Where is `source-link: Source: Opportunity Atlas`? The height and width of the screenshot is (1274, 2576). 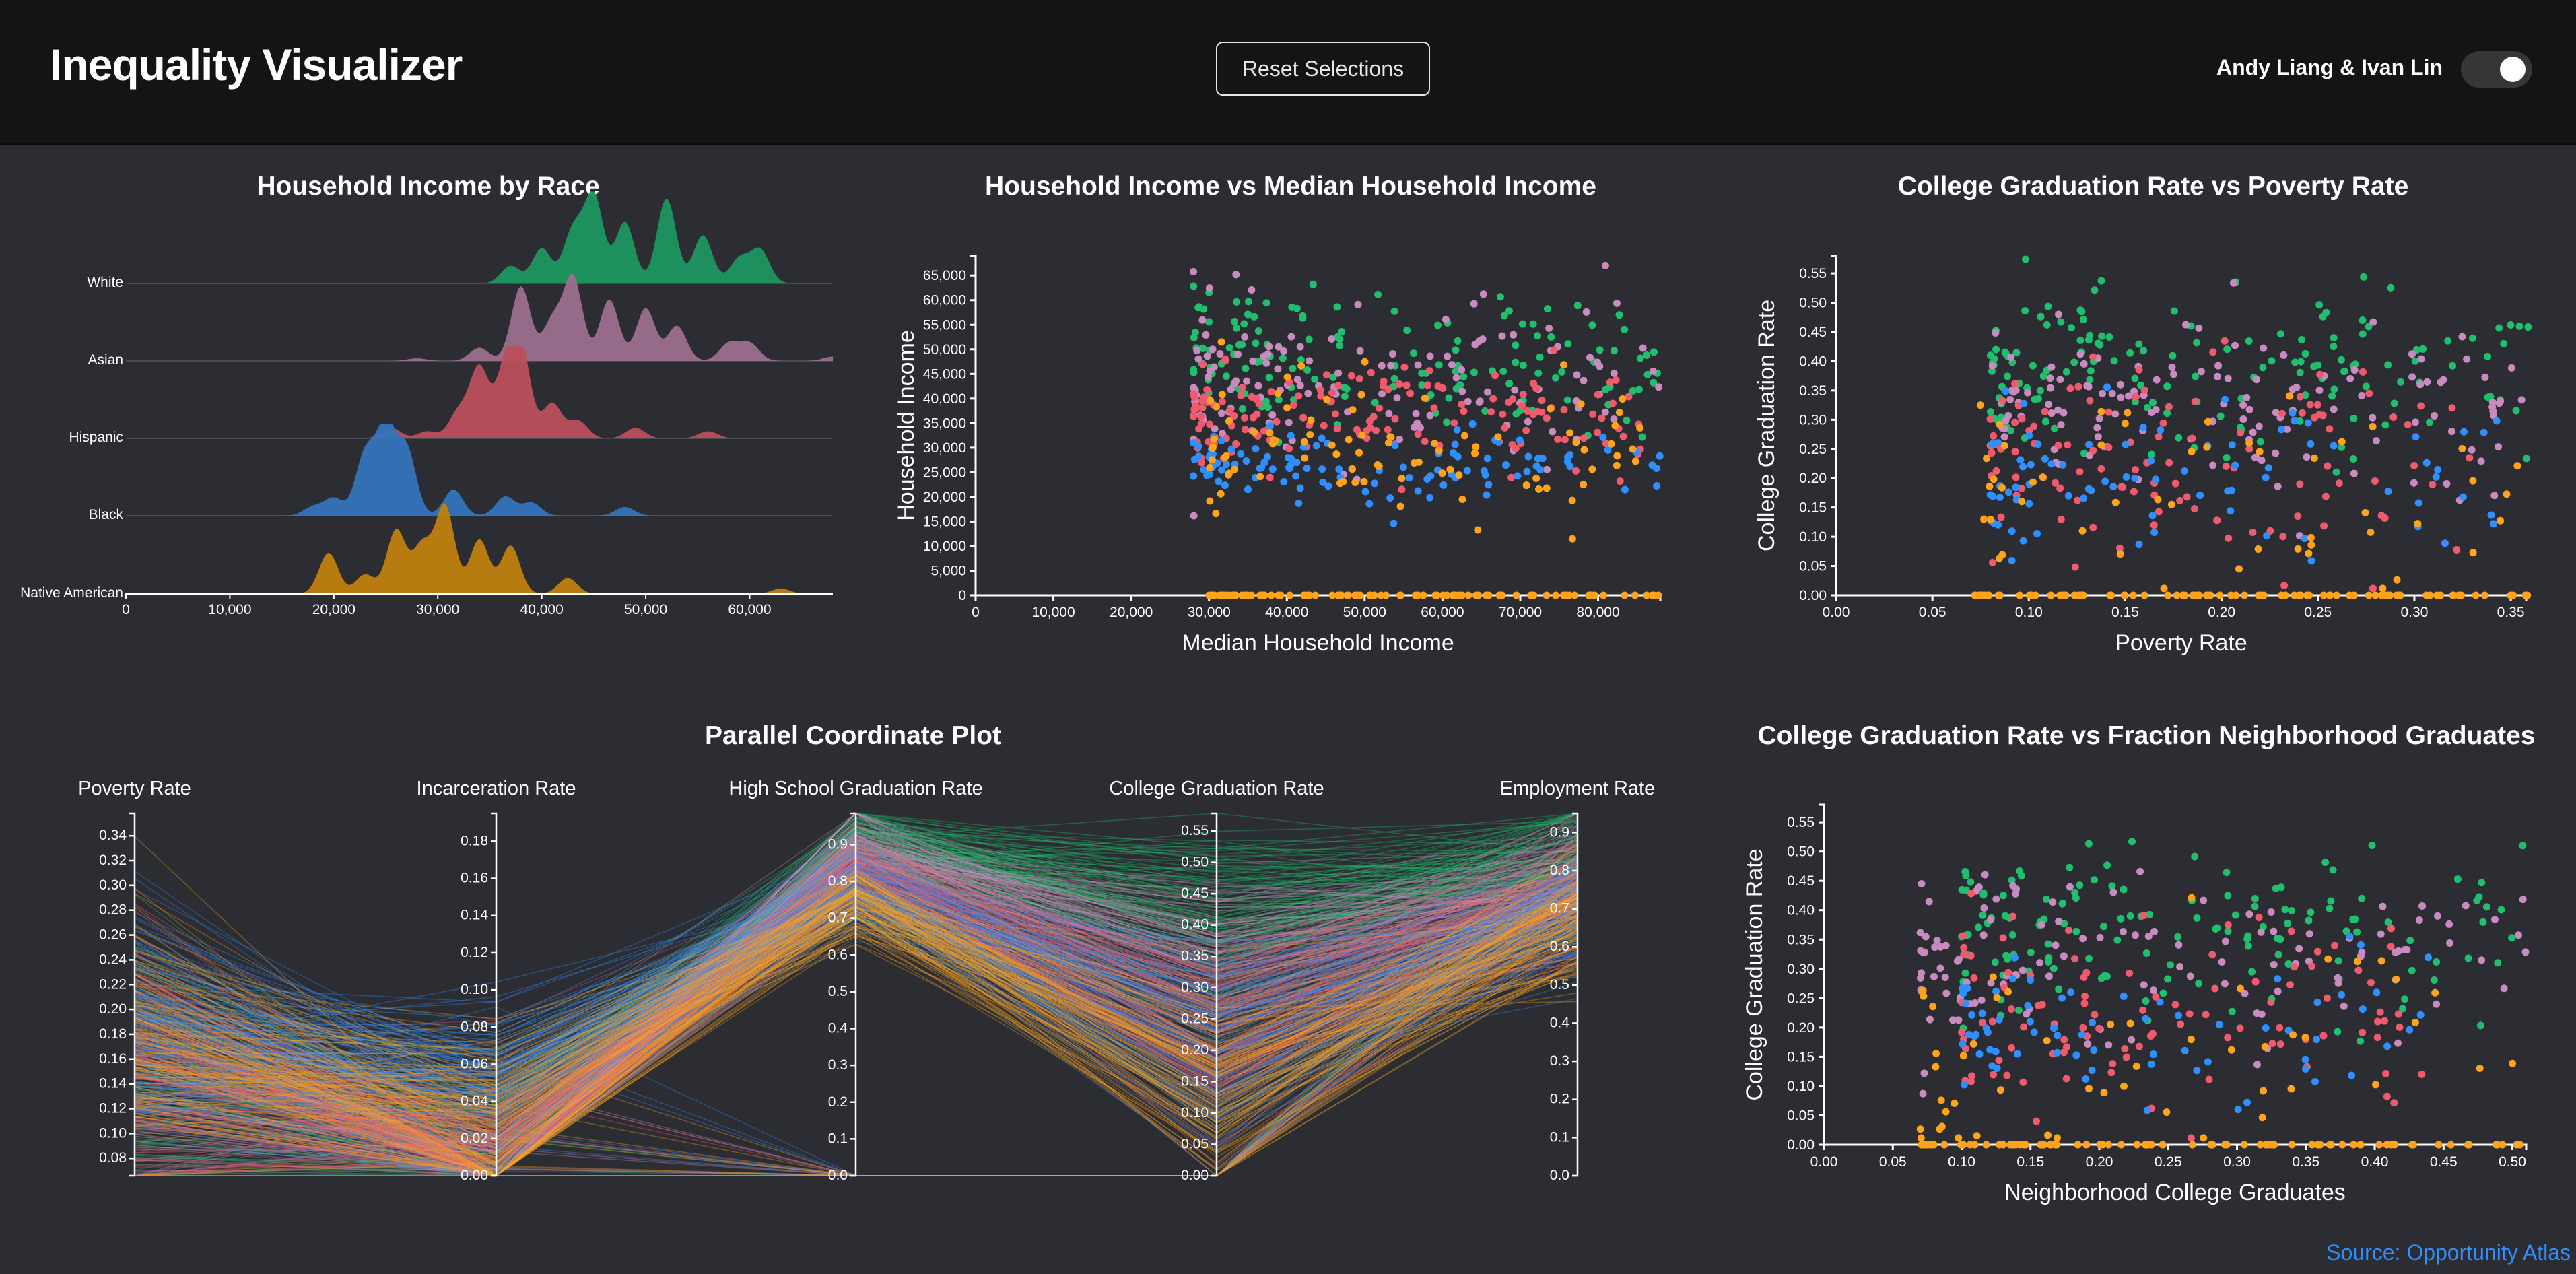 source-link: Source: Opportunity Atlas is located at coordinates (2448, 1252).